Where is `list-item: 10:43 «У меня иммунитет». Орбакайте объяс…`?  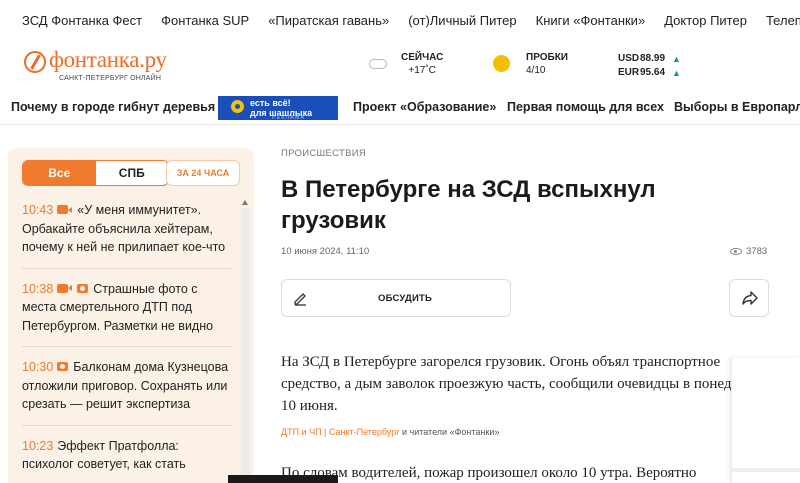
list-item: 10:43 «У меня иммунитет». Орбакайте объяс… is located at coordinates (127, 235).